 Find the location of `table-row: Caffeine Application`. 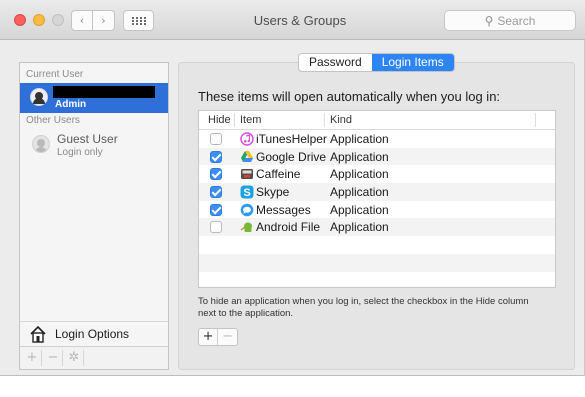

table-row: Caffeine Application is located at coordinates (377, 174).